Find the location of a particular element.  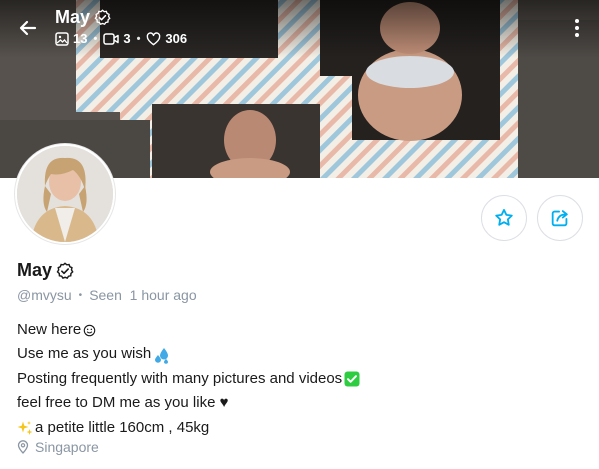

bio-line: Use me as you wish is located at coordinates (189, 354).